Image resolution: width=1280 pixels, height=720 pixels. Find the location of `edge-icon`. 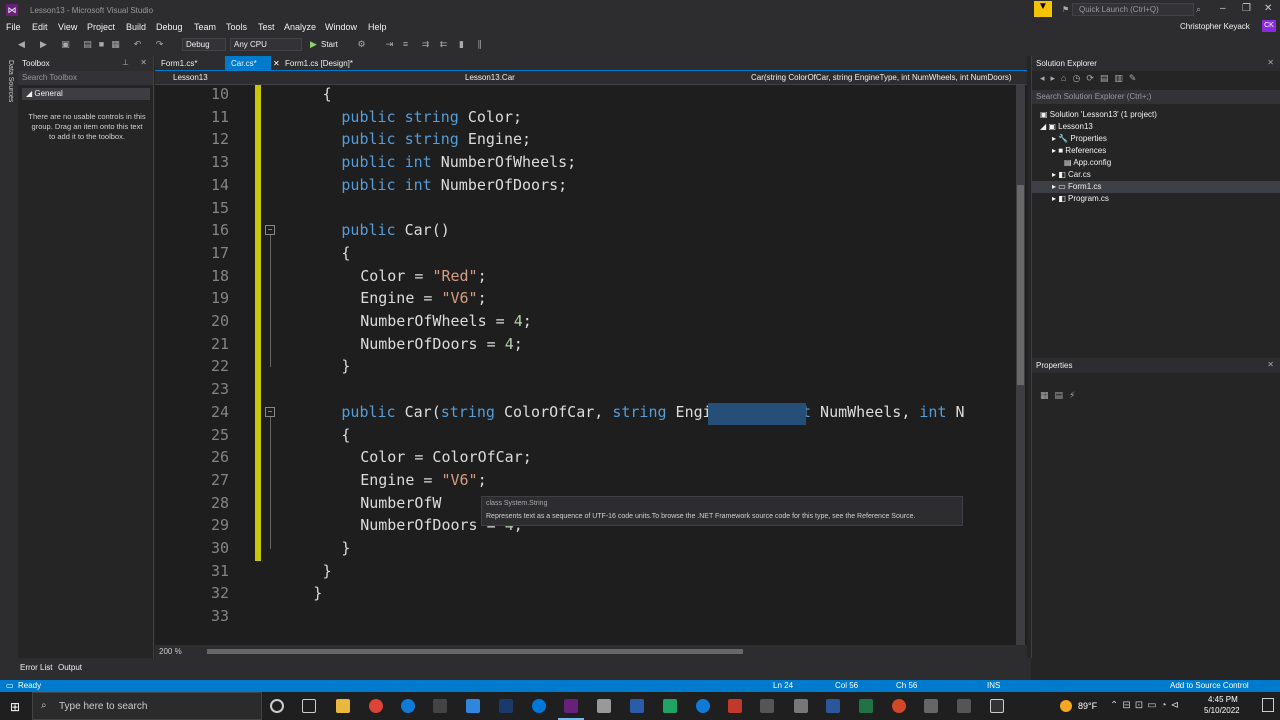

edge-icon is located at coordinates (408, 706).